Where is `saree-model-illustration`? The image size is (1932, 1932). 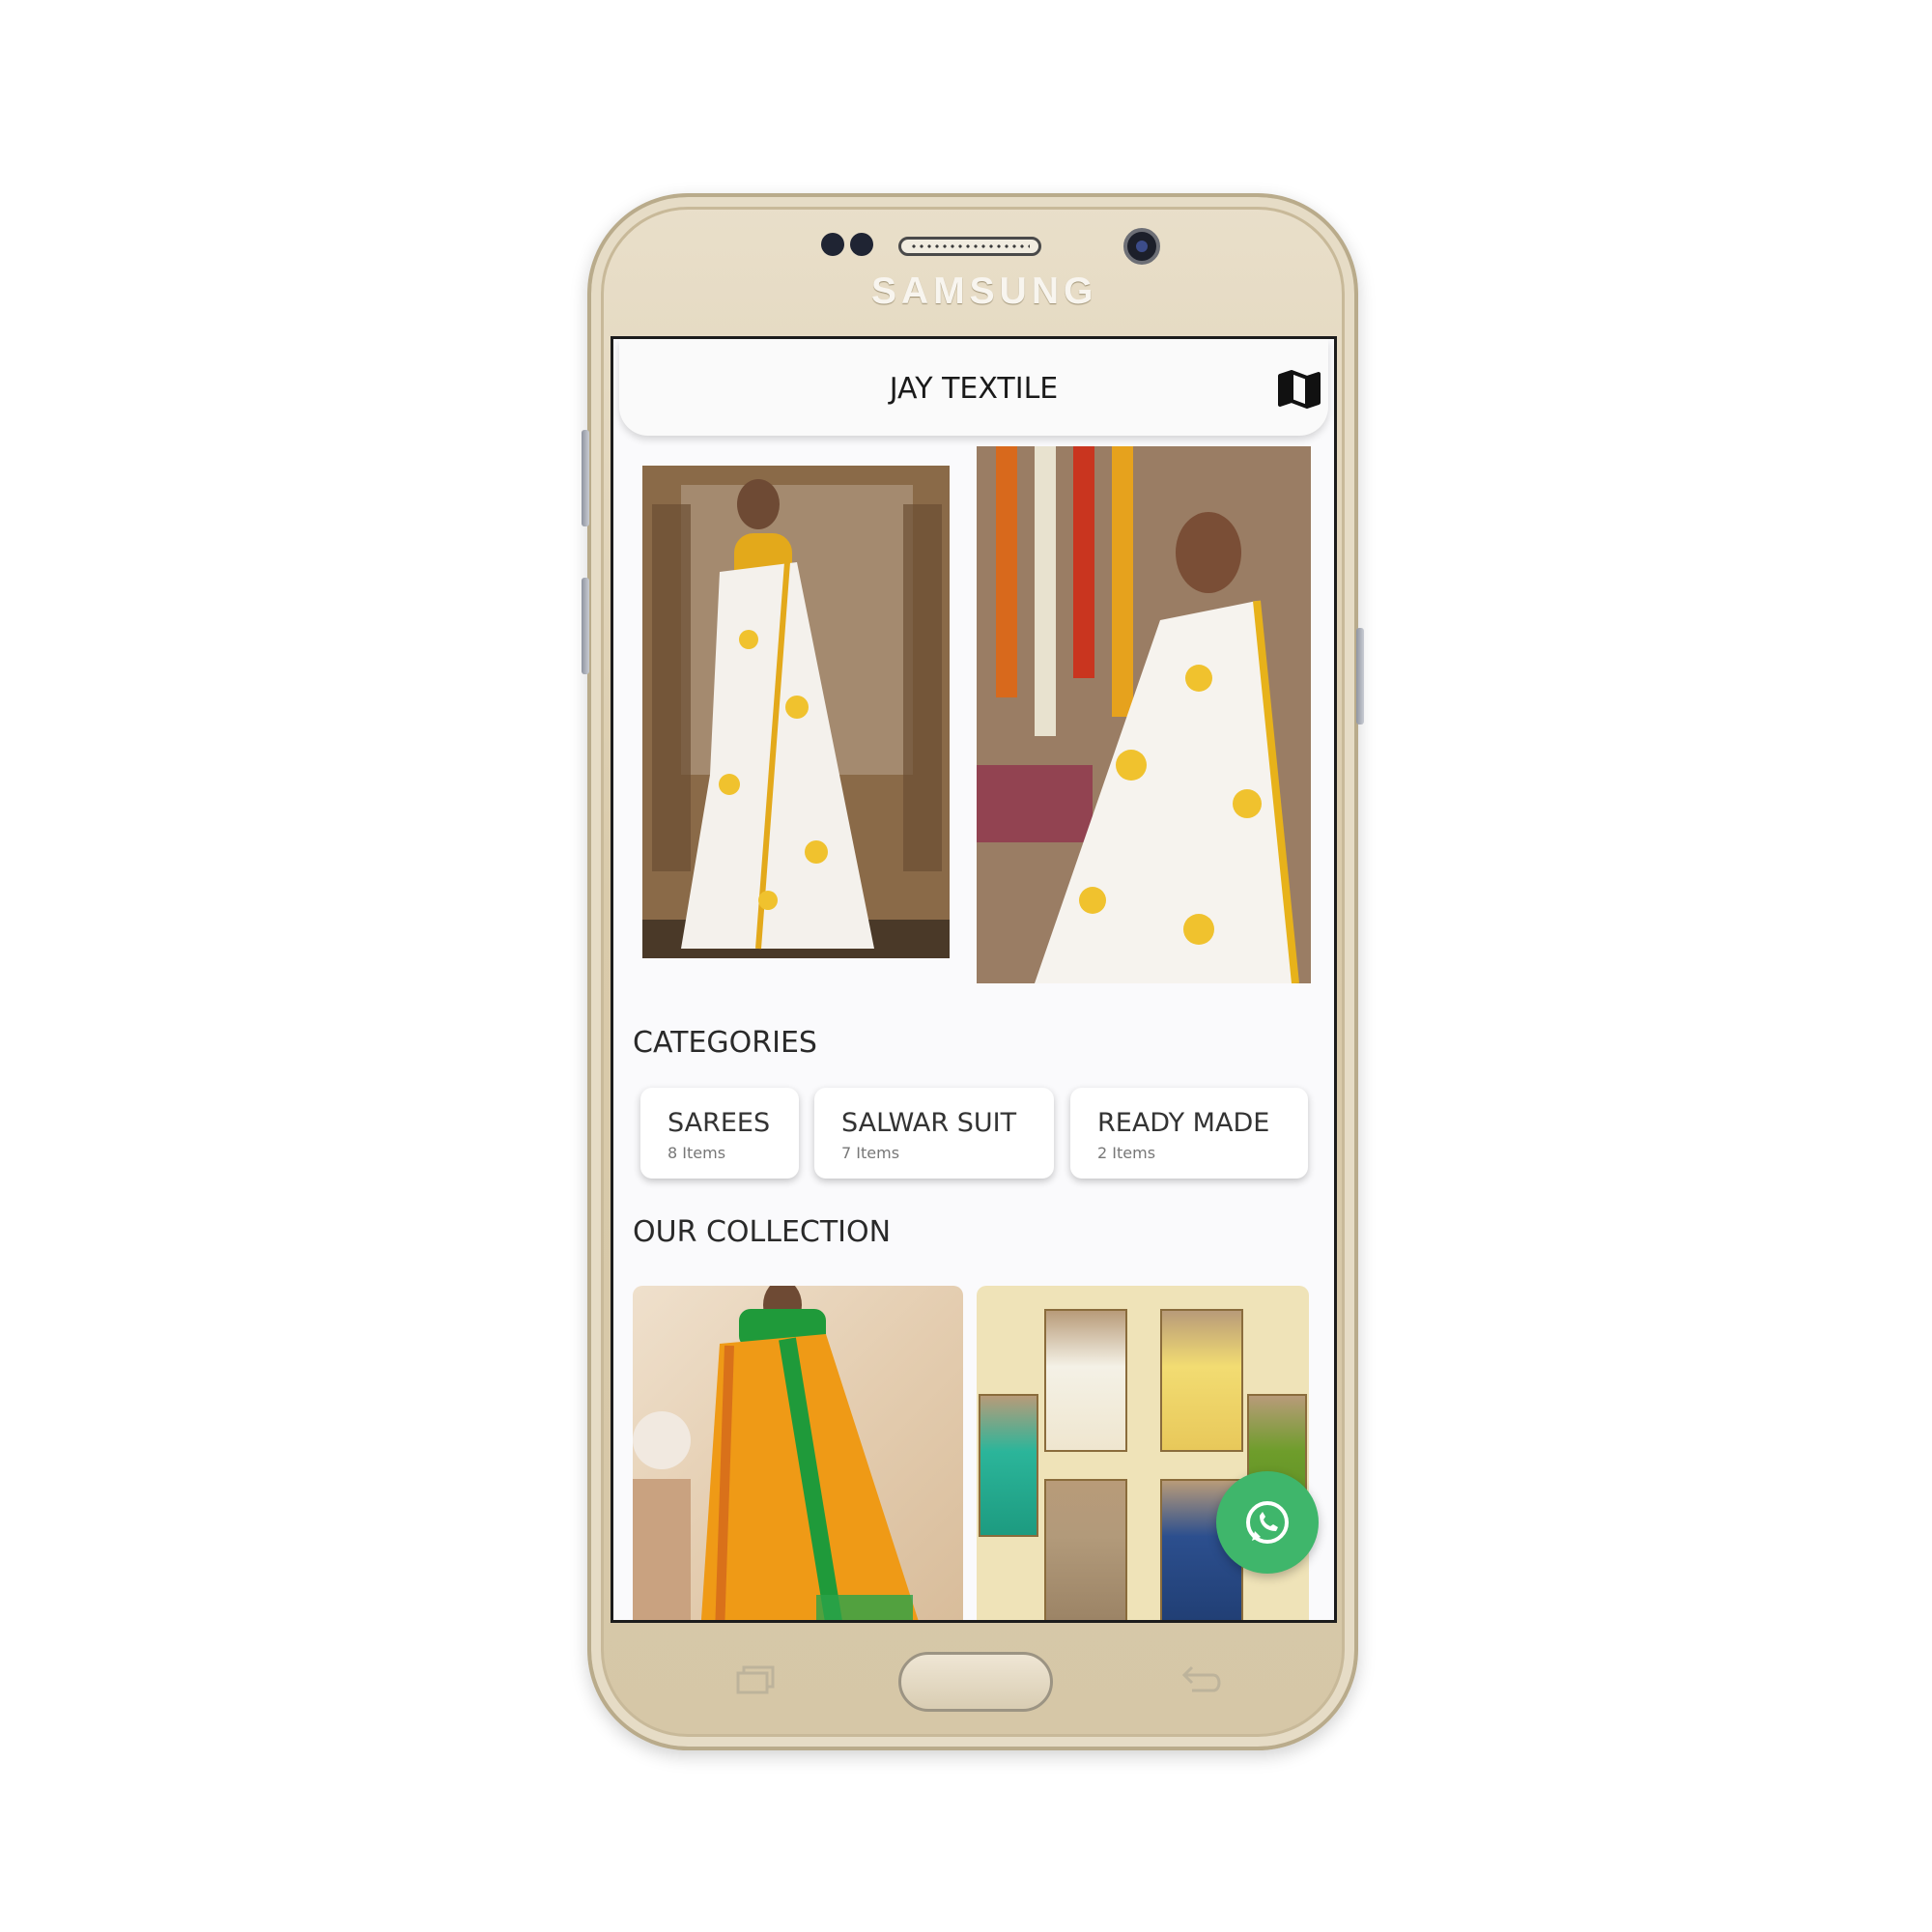
saree-model-illustration is located at coordinates (796, 712).